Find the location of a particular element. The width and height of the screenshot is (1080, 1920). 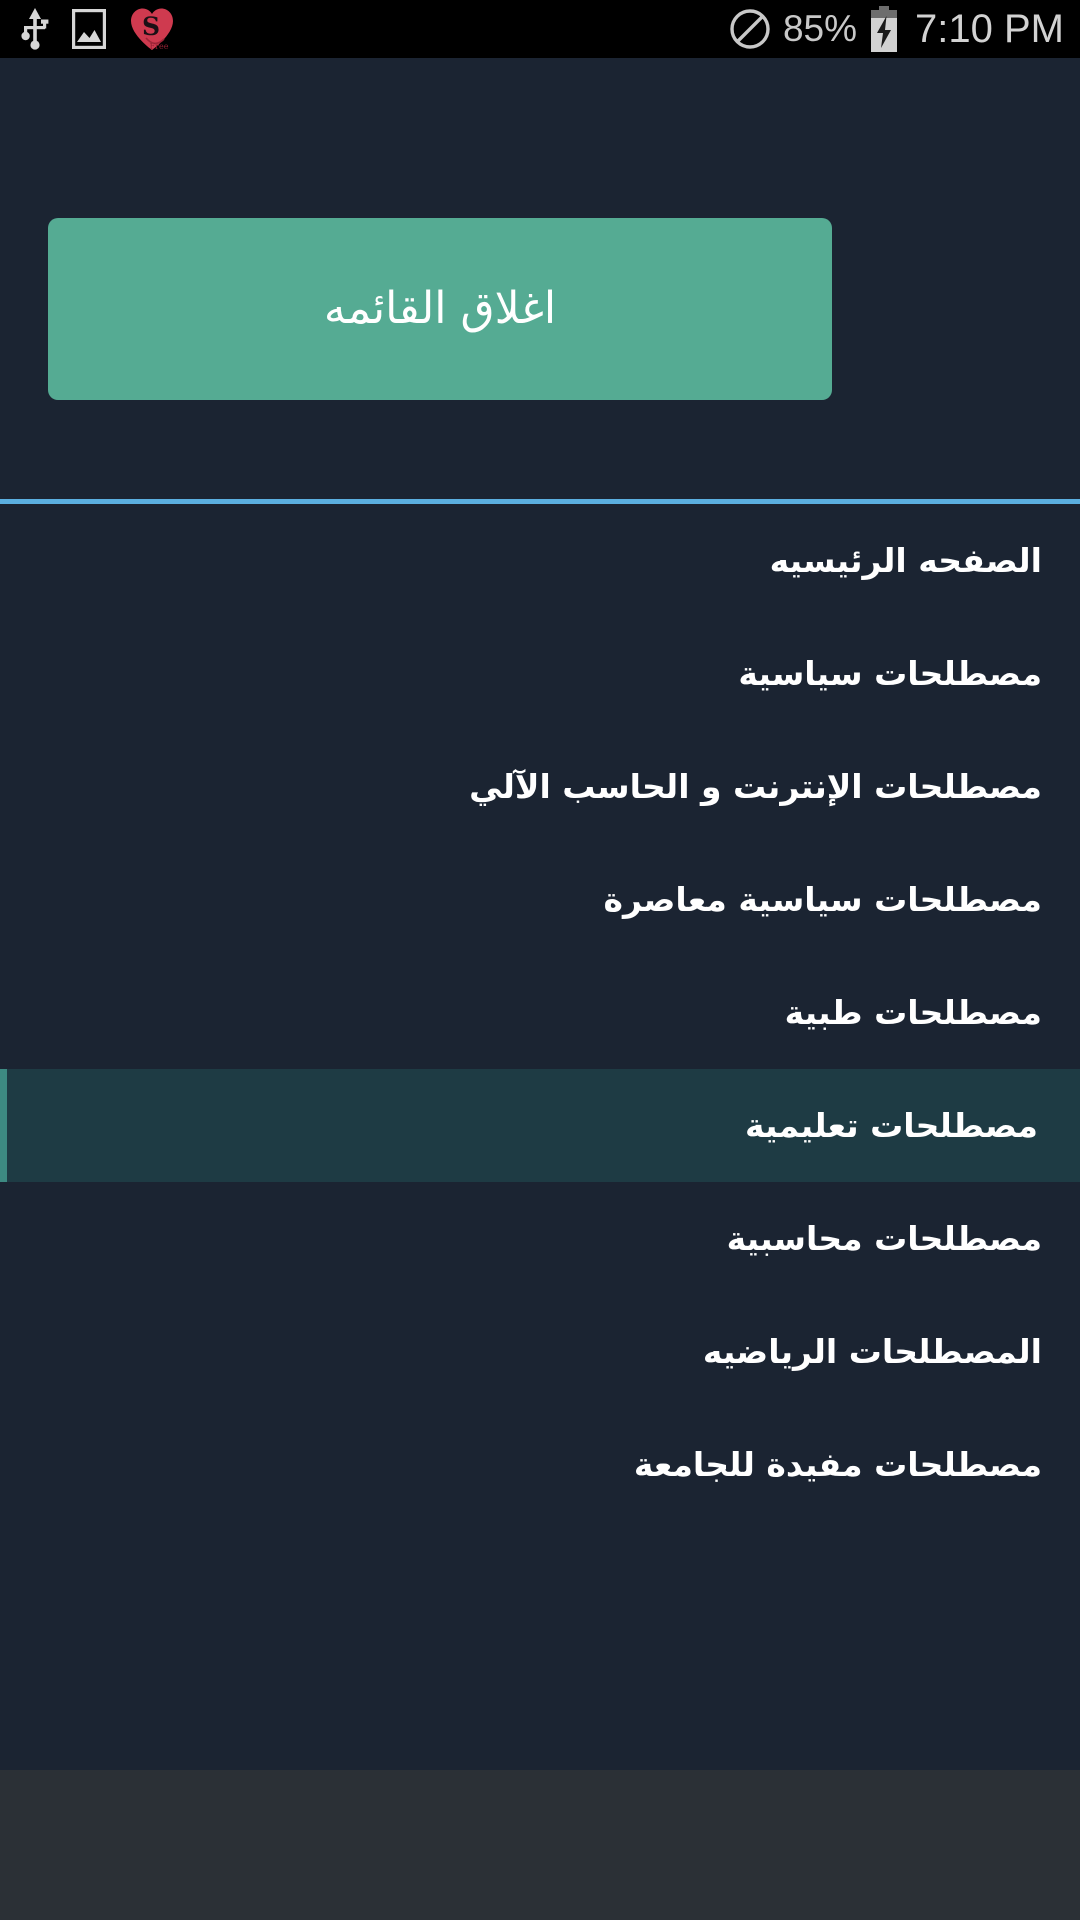

svg-text: Free is located at coordinates (159, 46).